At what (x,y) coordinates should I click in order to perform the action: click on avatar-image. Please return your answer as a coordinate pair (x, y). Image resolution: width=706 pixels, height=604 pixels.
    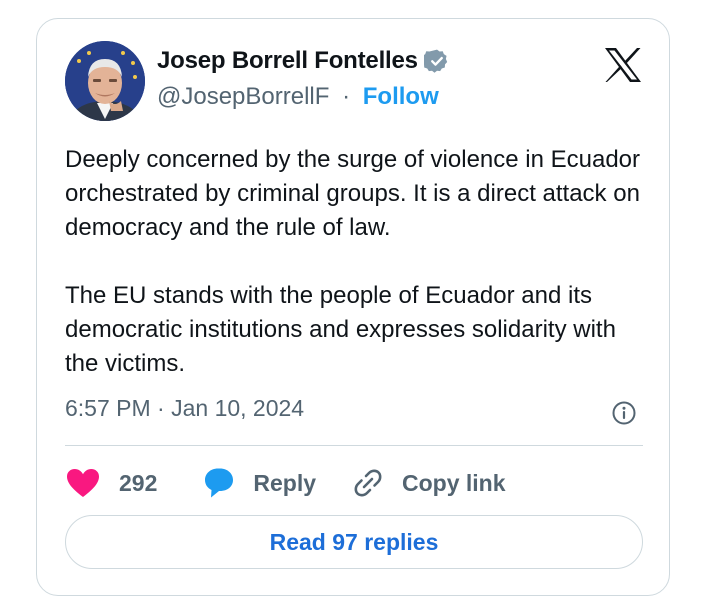
    Looking at the image, I should click on (105, 81).